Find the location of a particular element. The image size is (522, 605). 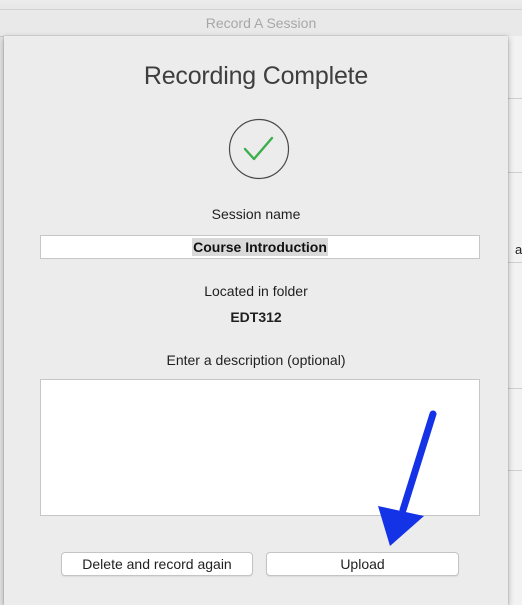

dialog-heading: Recording Complete is located at coordinates (256, 76).